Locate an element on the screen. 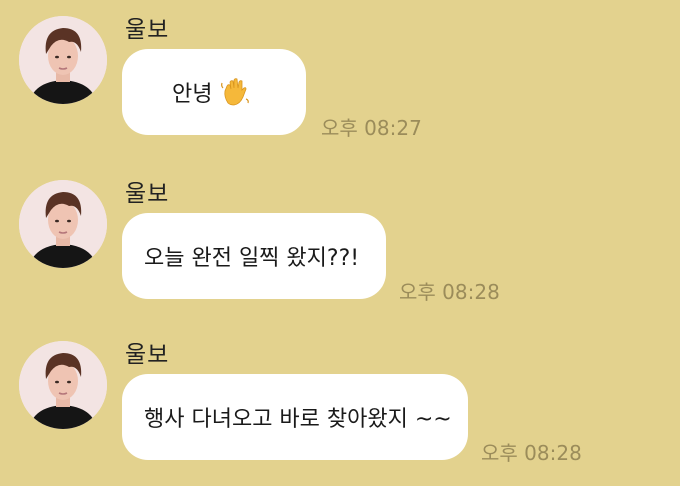  message-bubble: 오늘 완전 일찍 왔지??! is located at coordinates (254, 256).